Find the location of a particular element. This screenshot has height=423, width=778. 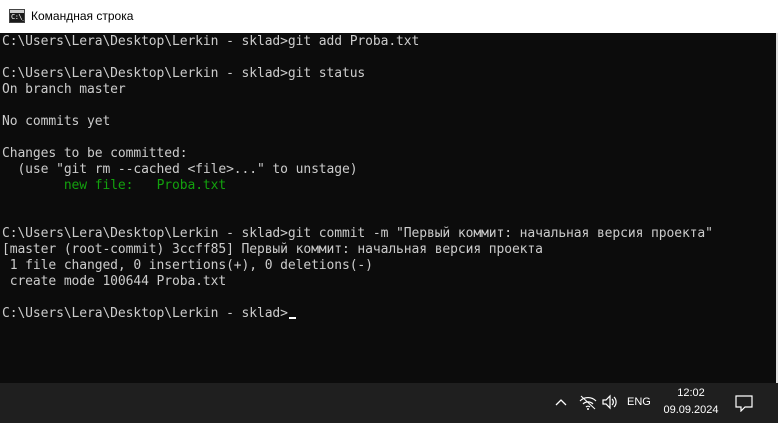

cmd-icon: C:\_ is located at coordinates (17, 16).